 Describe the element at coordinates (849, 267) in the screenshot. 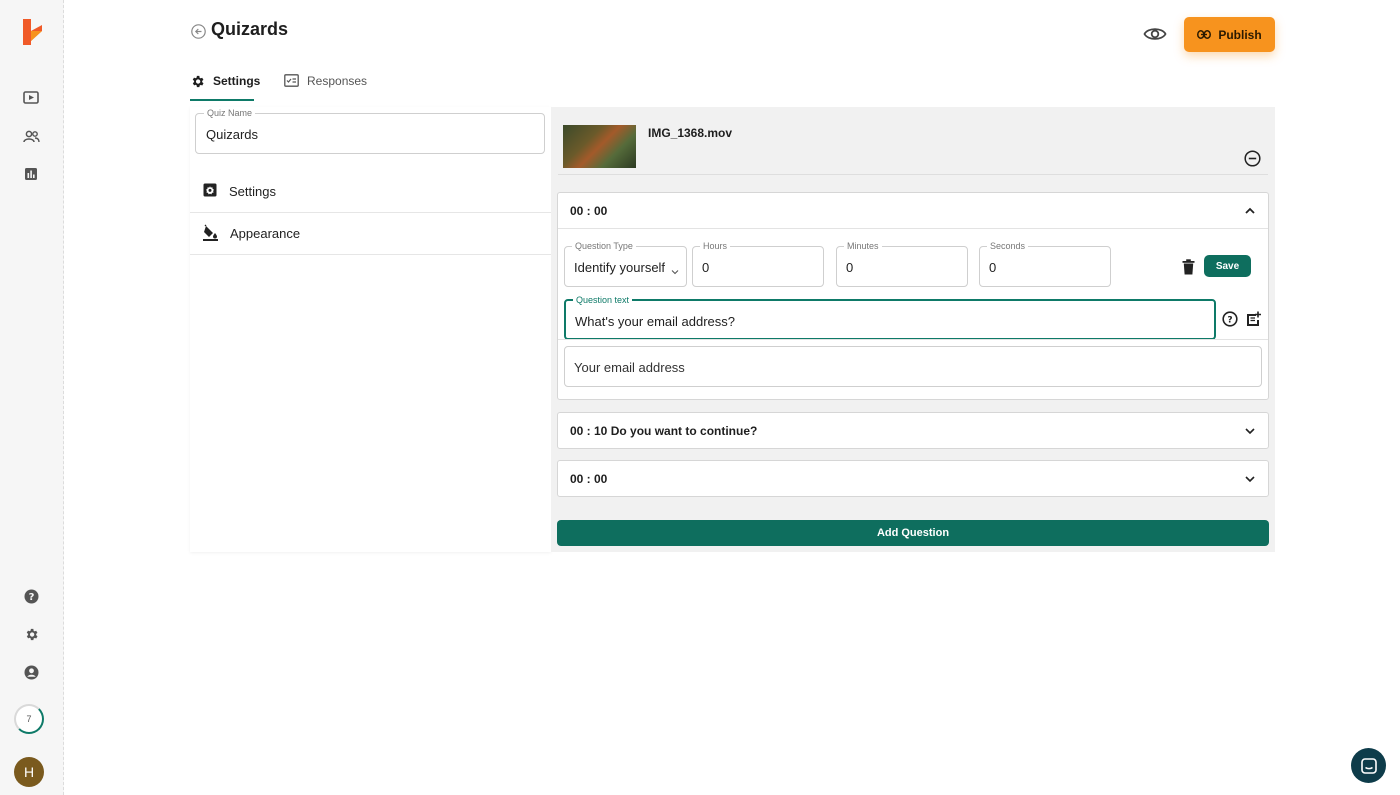

I see `minutes-value: 0` at that location.